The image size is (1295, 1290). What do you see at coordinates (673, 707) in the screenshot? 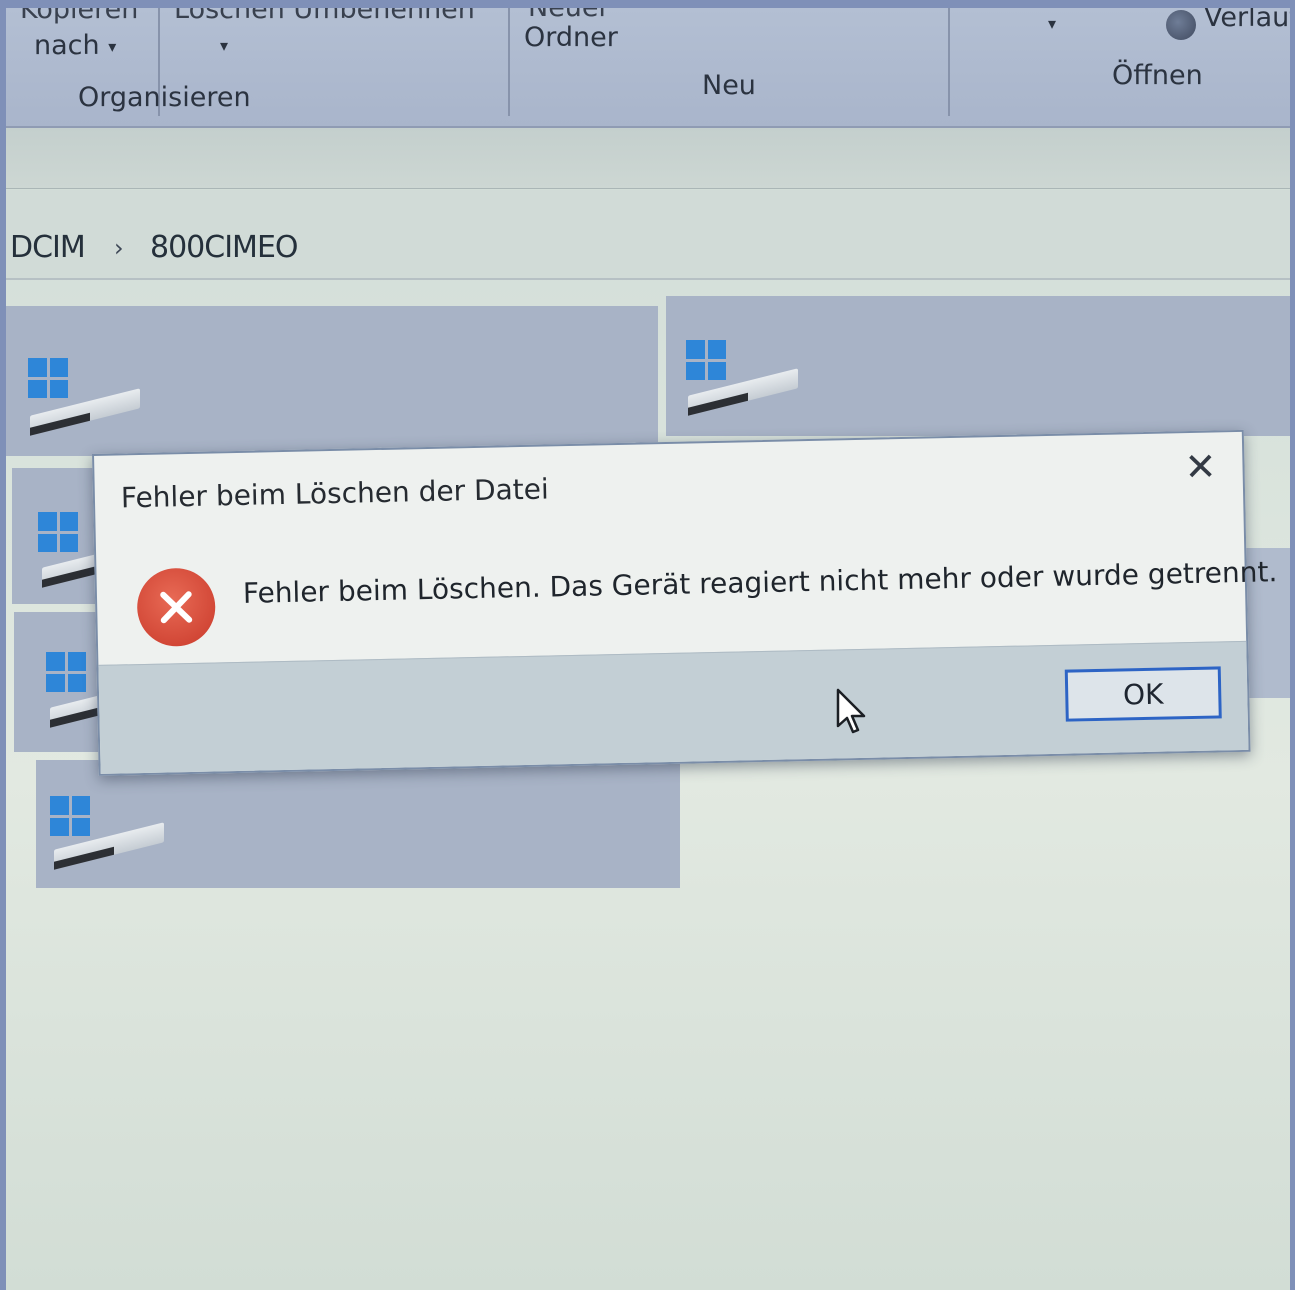
I see `dialog-footer: OK` at bounding box center [673, 707].